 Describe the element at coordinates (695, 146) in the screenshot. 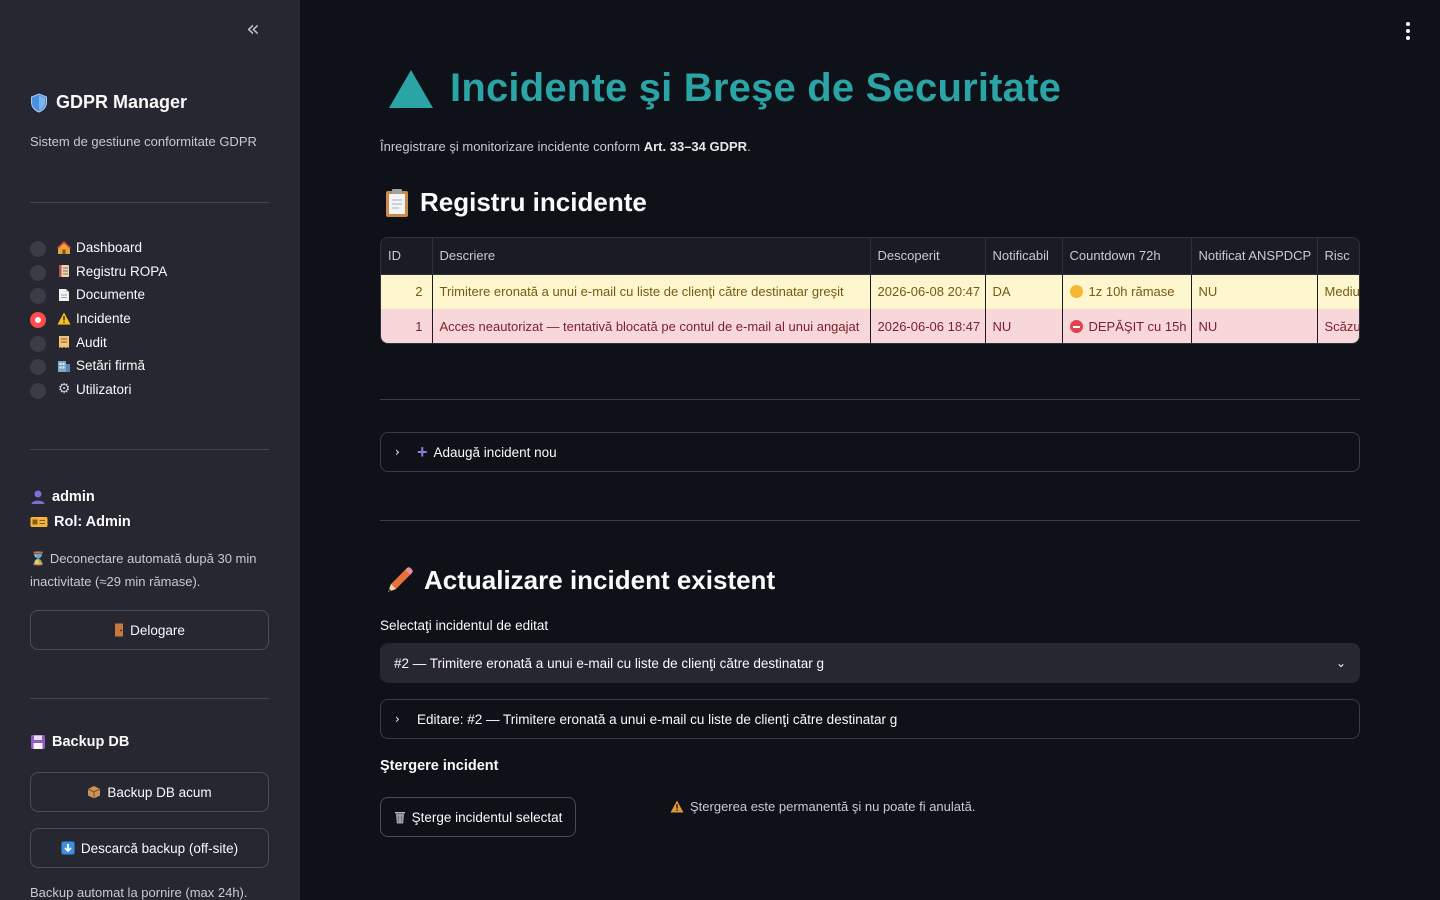

I see `subtitle-article: Art. 33–34 GDPR` at that location.